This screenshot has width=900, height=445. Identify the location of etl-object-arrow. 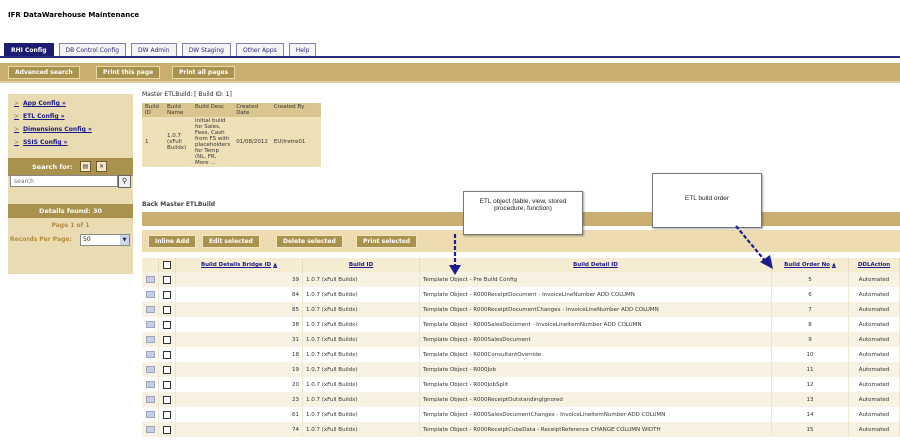
(455, 254).